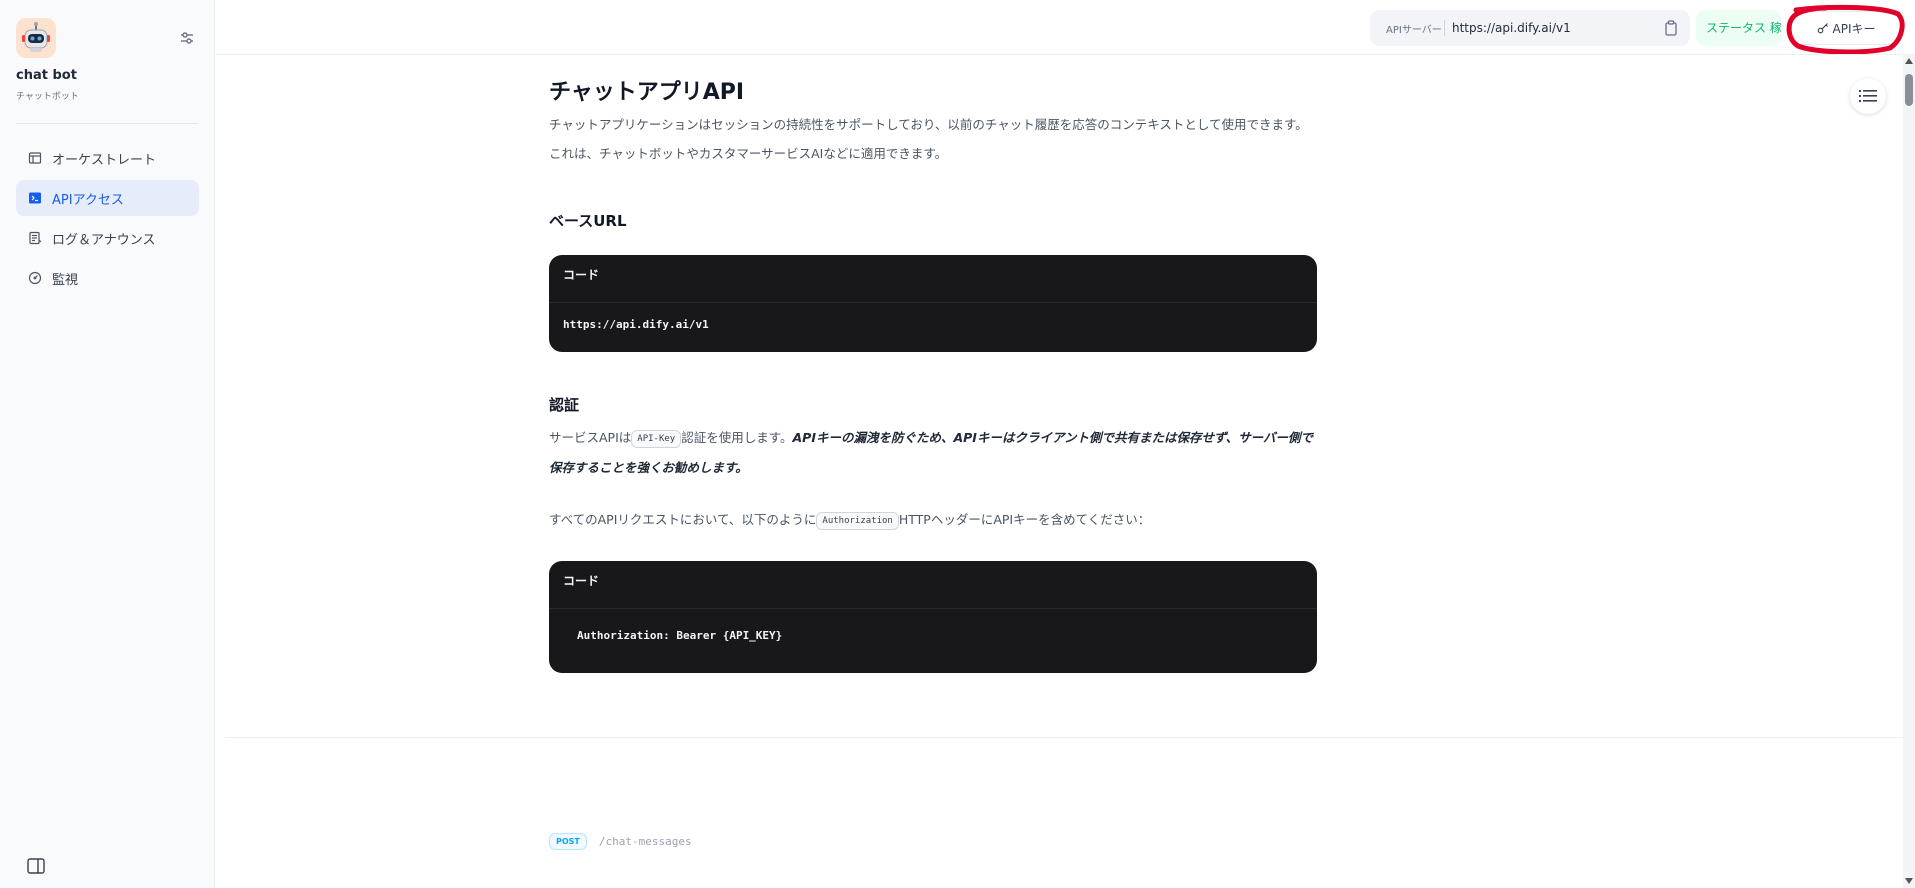 The width and height of the screenshot is (1915, 888). I want to click on layout-icon, so click(35, 158).